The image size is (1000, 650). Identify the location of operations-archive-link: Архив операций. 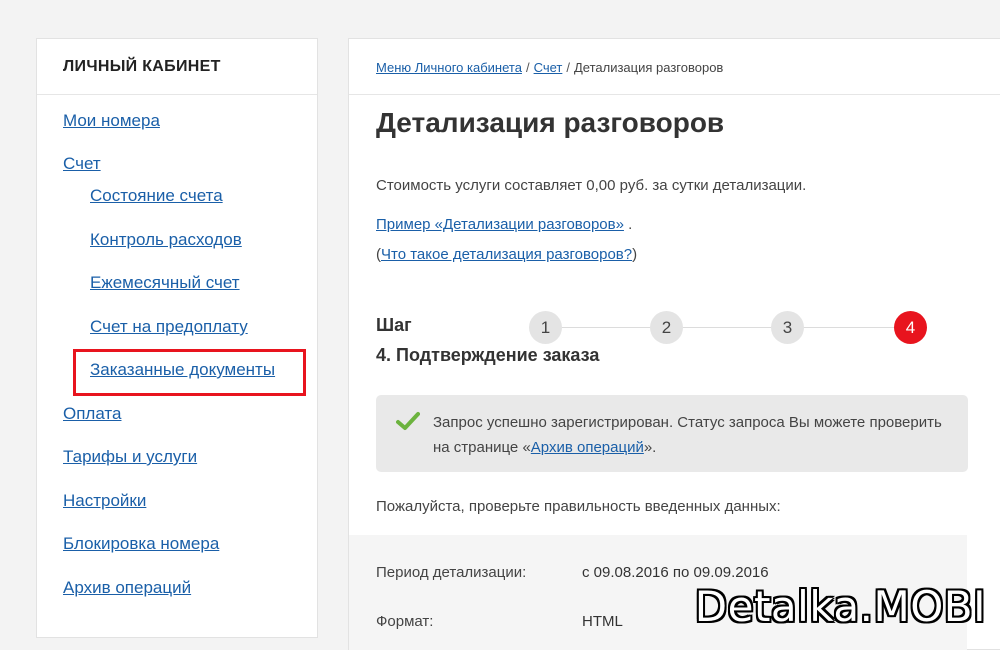
(587, 447).